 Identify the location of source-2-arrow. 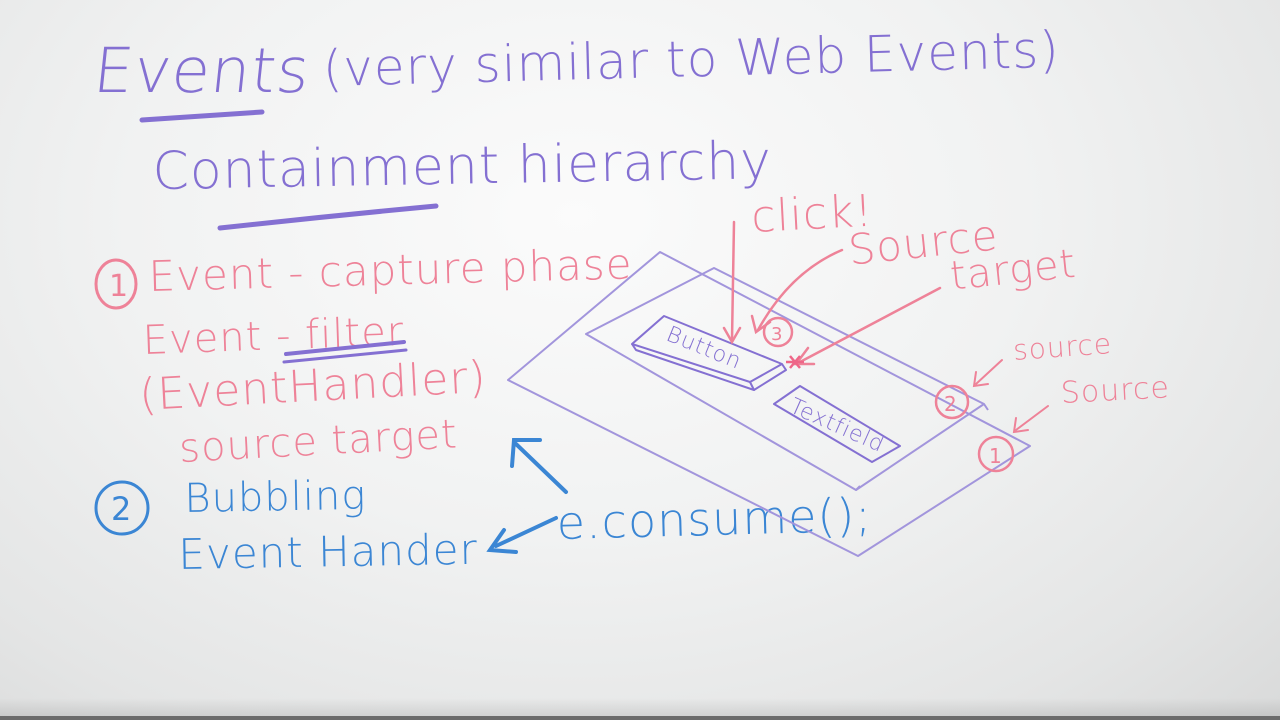
(987, 373).